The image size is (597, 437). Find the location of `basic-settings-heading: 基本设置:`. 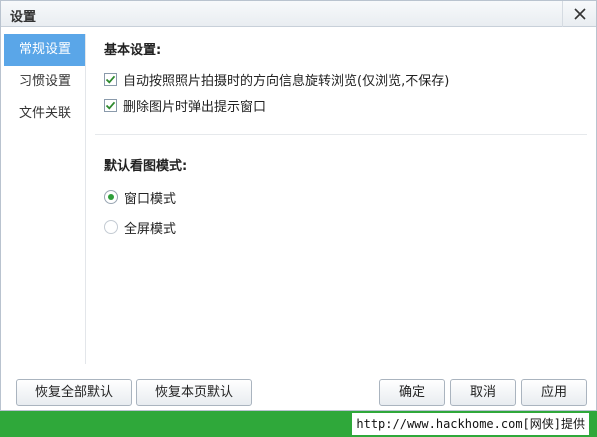

basic-settings-heading: 基本设置: is located at coordinates (133, 50).